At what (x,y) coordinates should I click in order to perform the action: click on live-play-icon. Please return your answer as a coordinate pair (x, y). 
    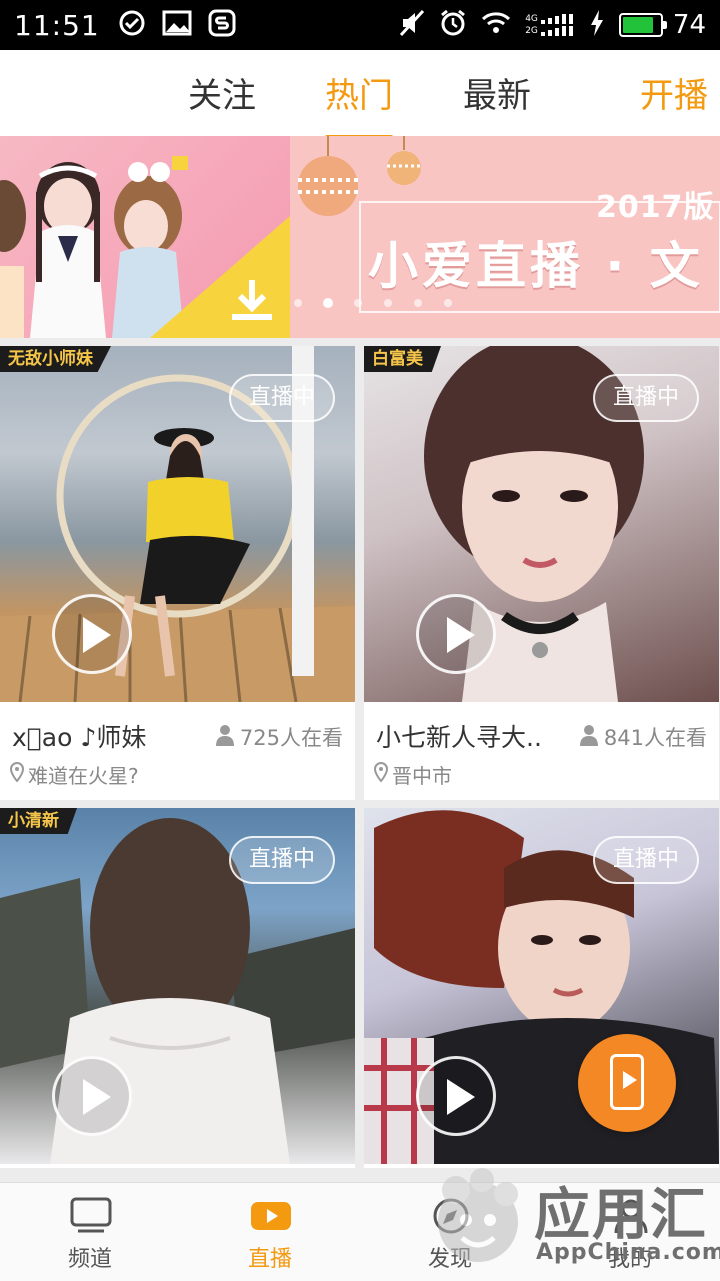
    Looking at the image, I should click on (271, 1218).